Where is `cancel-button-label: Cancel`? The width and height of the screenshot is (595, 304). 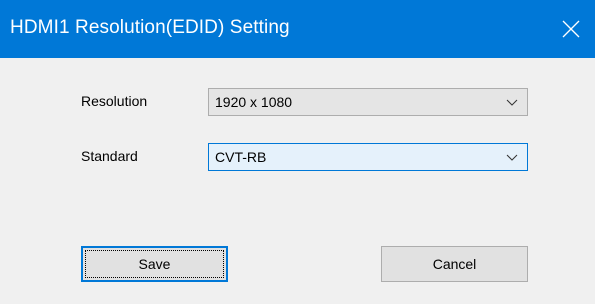
cancel-button-label: Cancel is located at coordinates (454, 264).